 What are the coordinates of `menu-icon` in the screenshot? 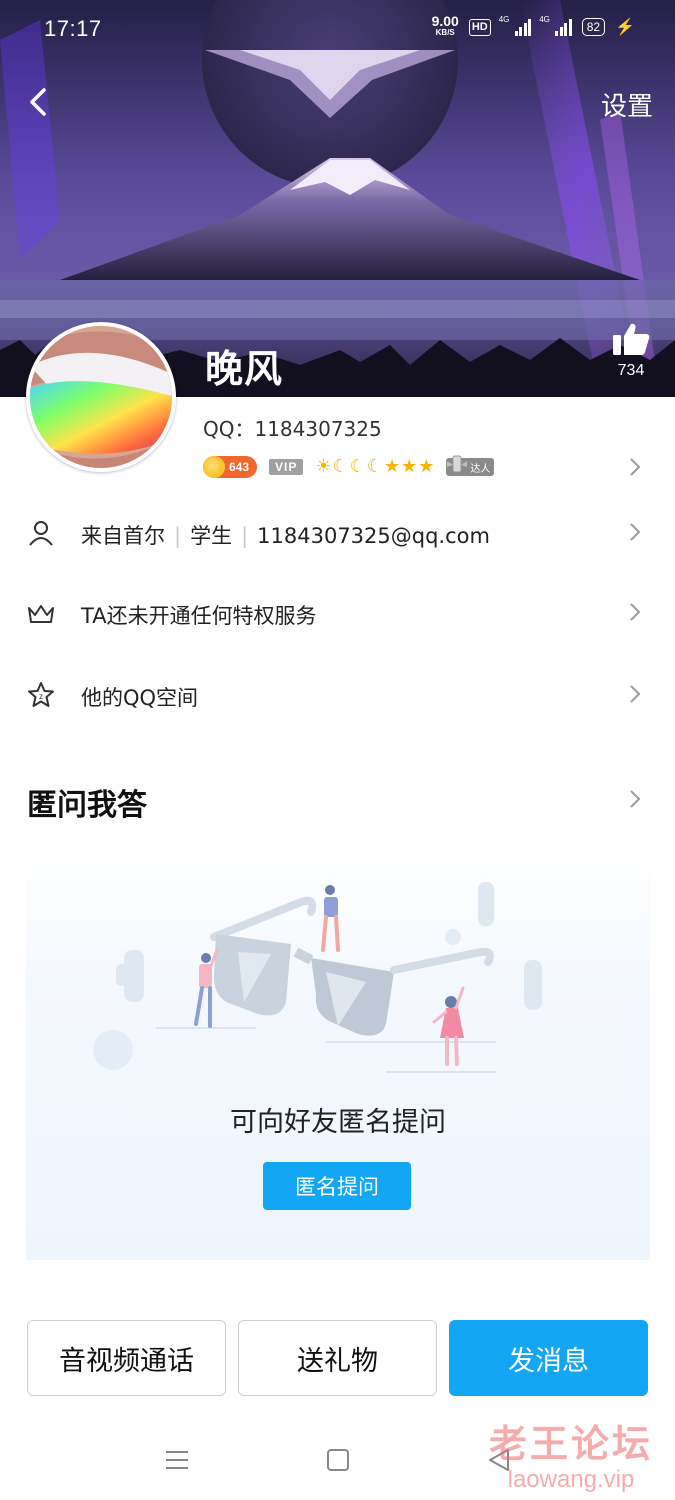 It's located at (177, 1460).